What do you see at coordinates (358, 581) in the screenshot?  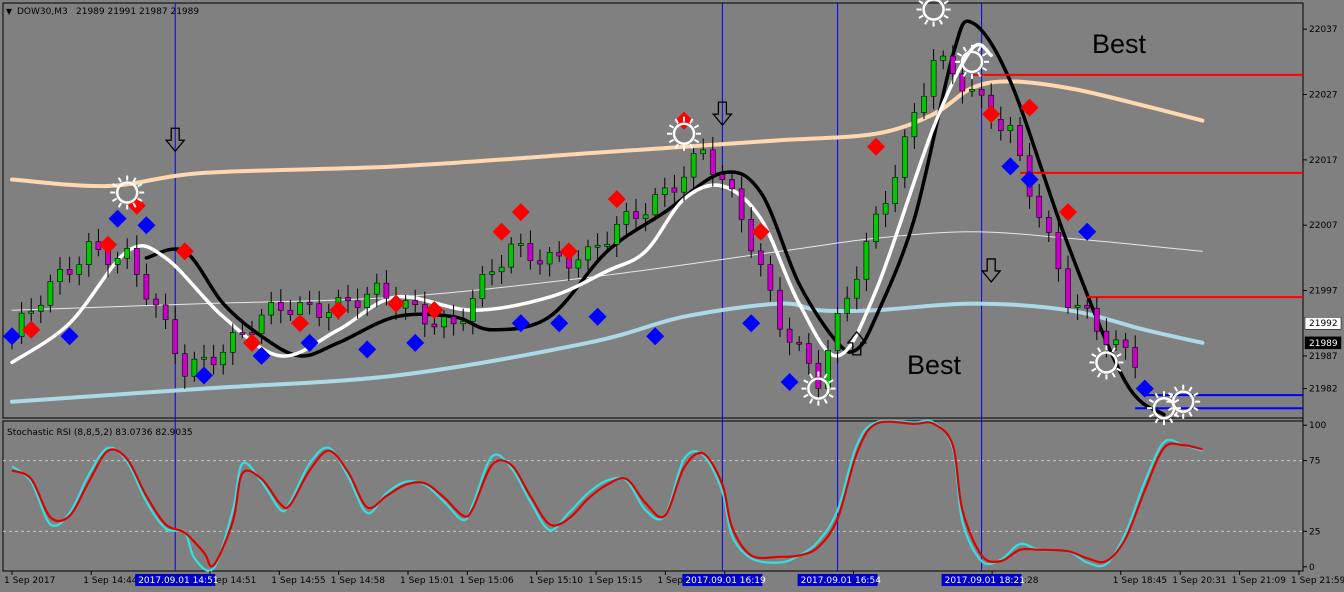 I see `time-tick-label: 1 Sep 14:58` at bounding box center [358, 581].